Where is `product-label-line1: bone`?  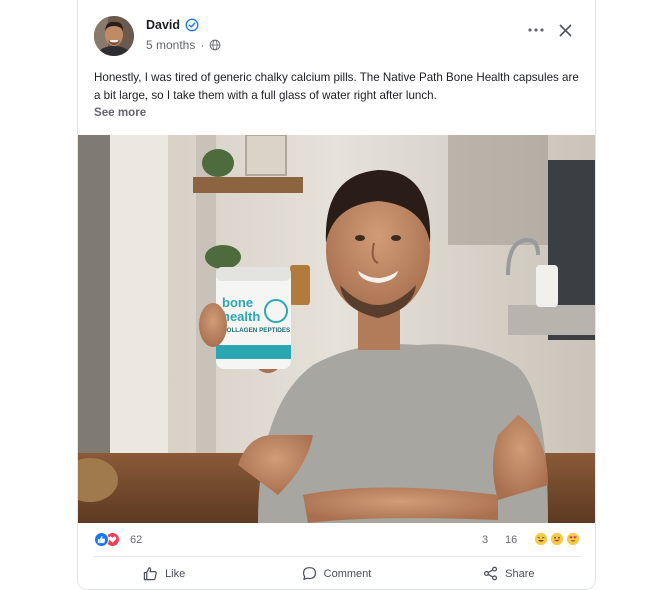
product-label-line1: bone is located at coordinates (237, 302).